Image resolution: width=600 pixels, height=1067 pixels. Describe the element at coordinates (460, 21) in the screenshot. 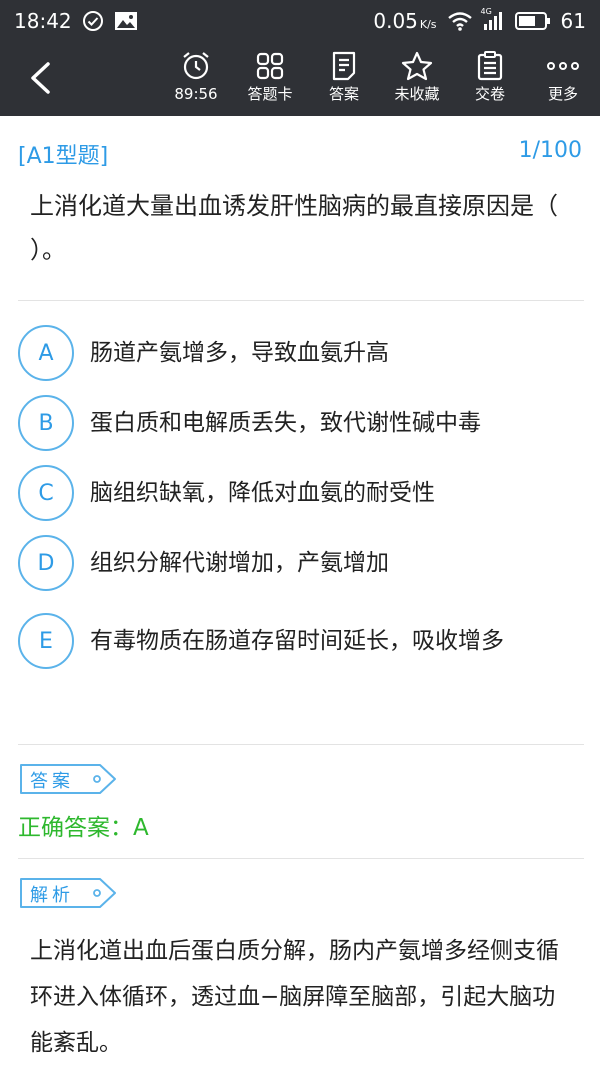

I see `wifi-icon` at that location.